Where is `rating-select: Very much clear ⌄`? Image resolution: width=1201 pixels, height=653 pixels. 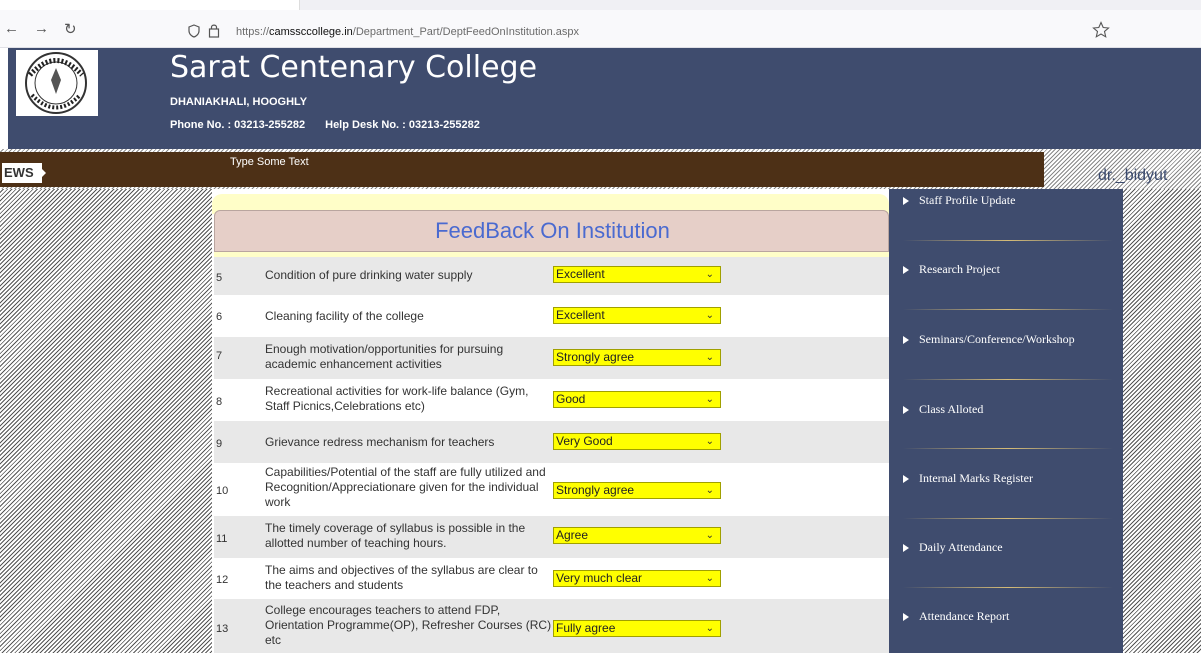 rating-select: Very much clear ⌄ is located at coordinates (637, 578).